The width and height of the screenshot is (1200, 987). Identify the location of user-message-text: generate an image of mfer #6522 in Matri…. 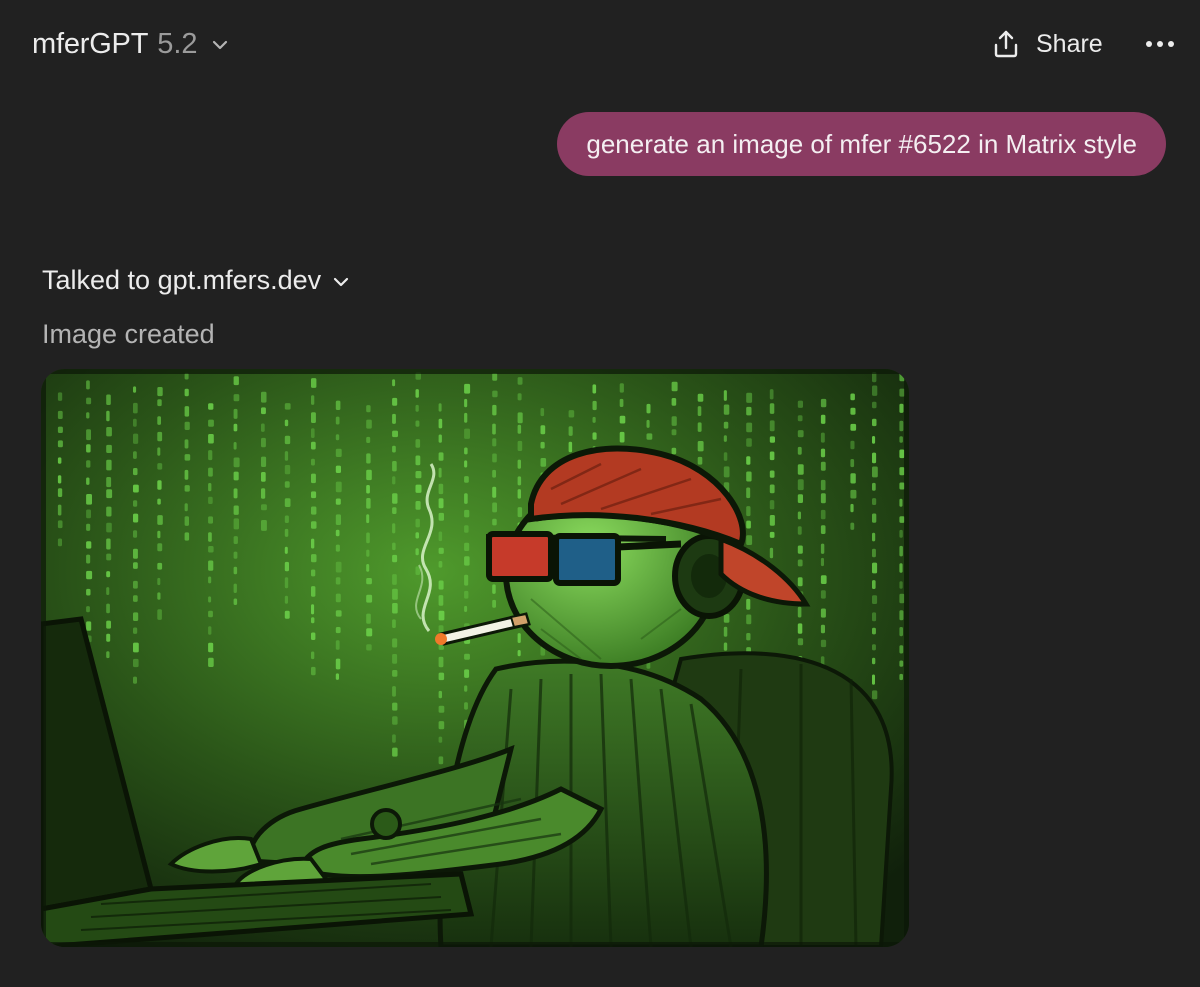
(861, 143).